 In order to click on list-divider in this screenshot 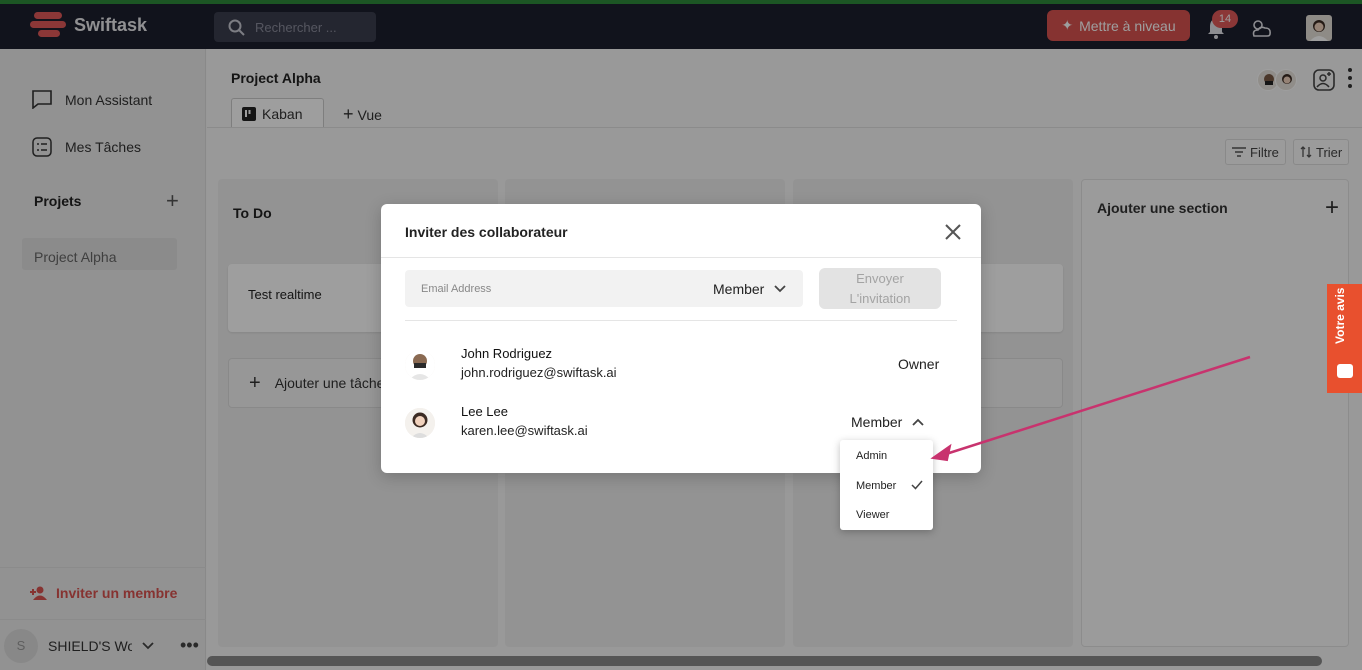, I will do `click(681, 320)`.